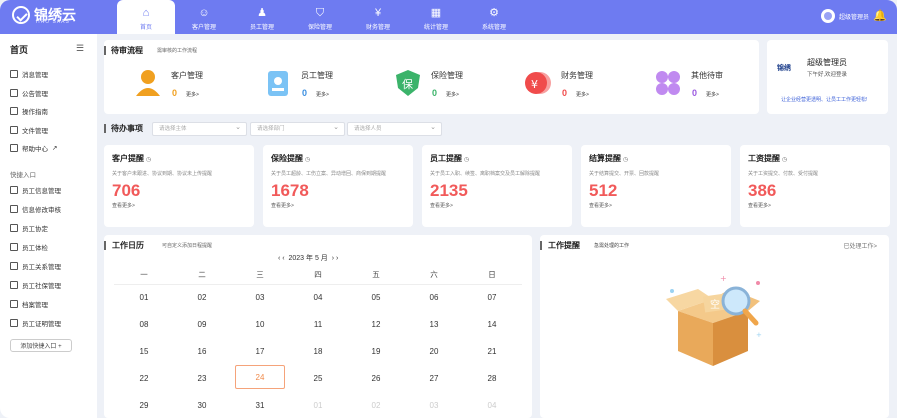 Image resolution: width=897 pixels, height=418 pixels. What do you see at coordinates (35, 266) in the screenshot?
I see `quick-item-4: 员工关系管理` at bounding box center [35, 266].